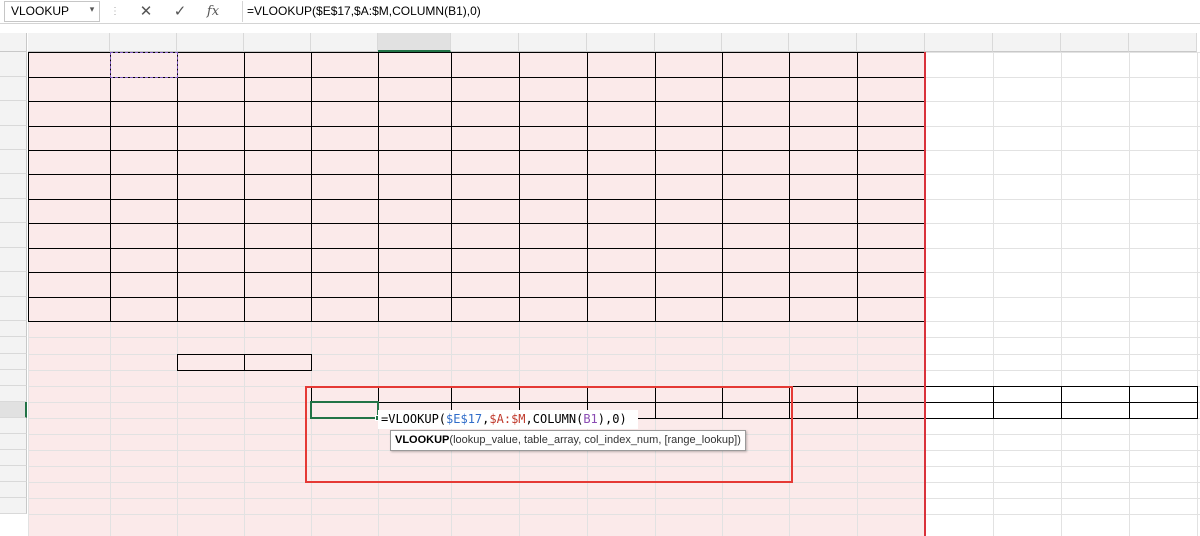  Describe the element at coordinates (1095, 42) in the screenshot. I see `column-header-p` at that location.